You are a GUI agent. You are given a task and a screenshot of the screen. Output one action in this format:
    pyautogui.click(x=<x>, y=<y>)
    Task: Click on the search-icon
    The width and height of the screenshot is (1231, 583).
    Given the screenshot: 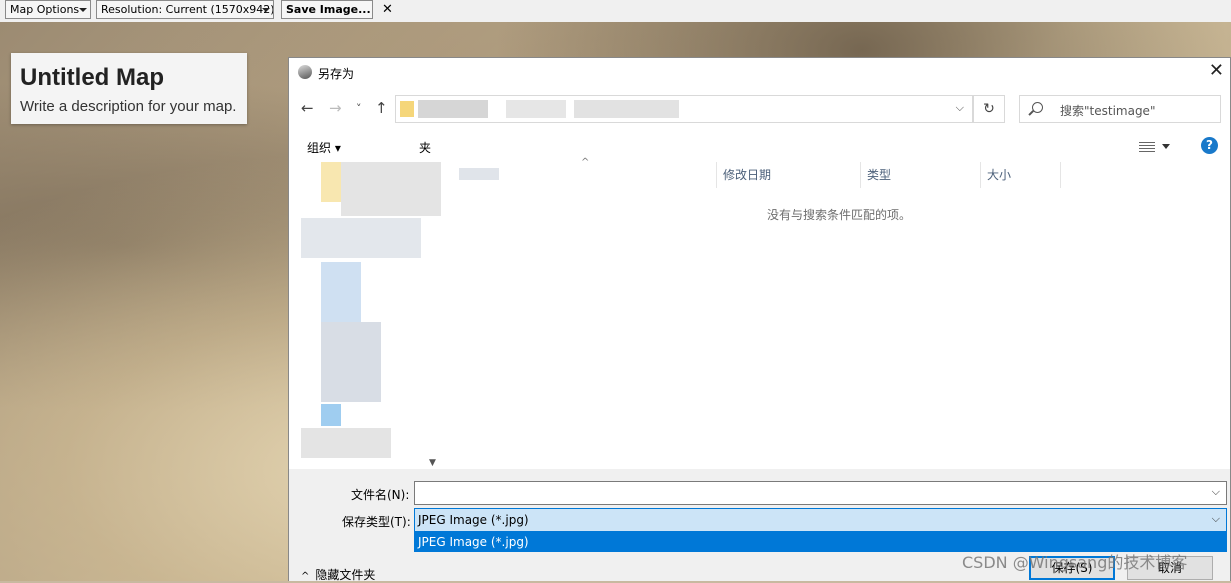 What is the action you would take?
    pyautogui.click(x=1037, y=107)
    